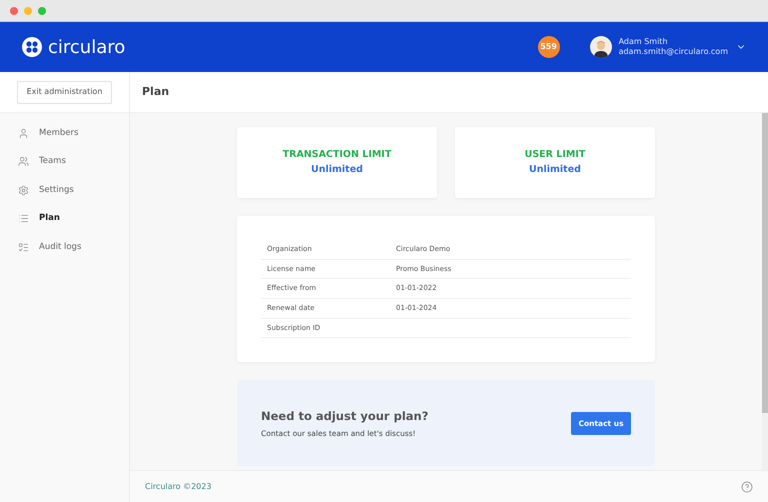 The width and height of the screenshot is (768, 502). I want to click on sidebar-item: Members, so click(64, 133).